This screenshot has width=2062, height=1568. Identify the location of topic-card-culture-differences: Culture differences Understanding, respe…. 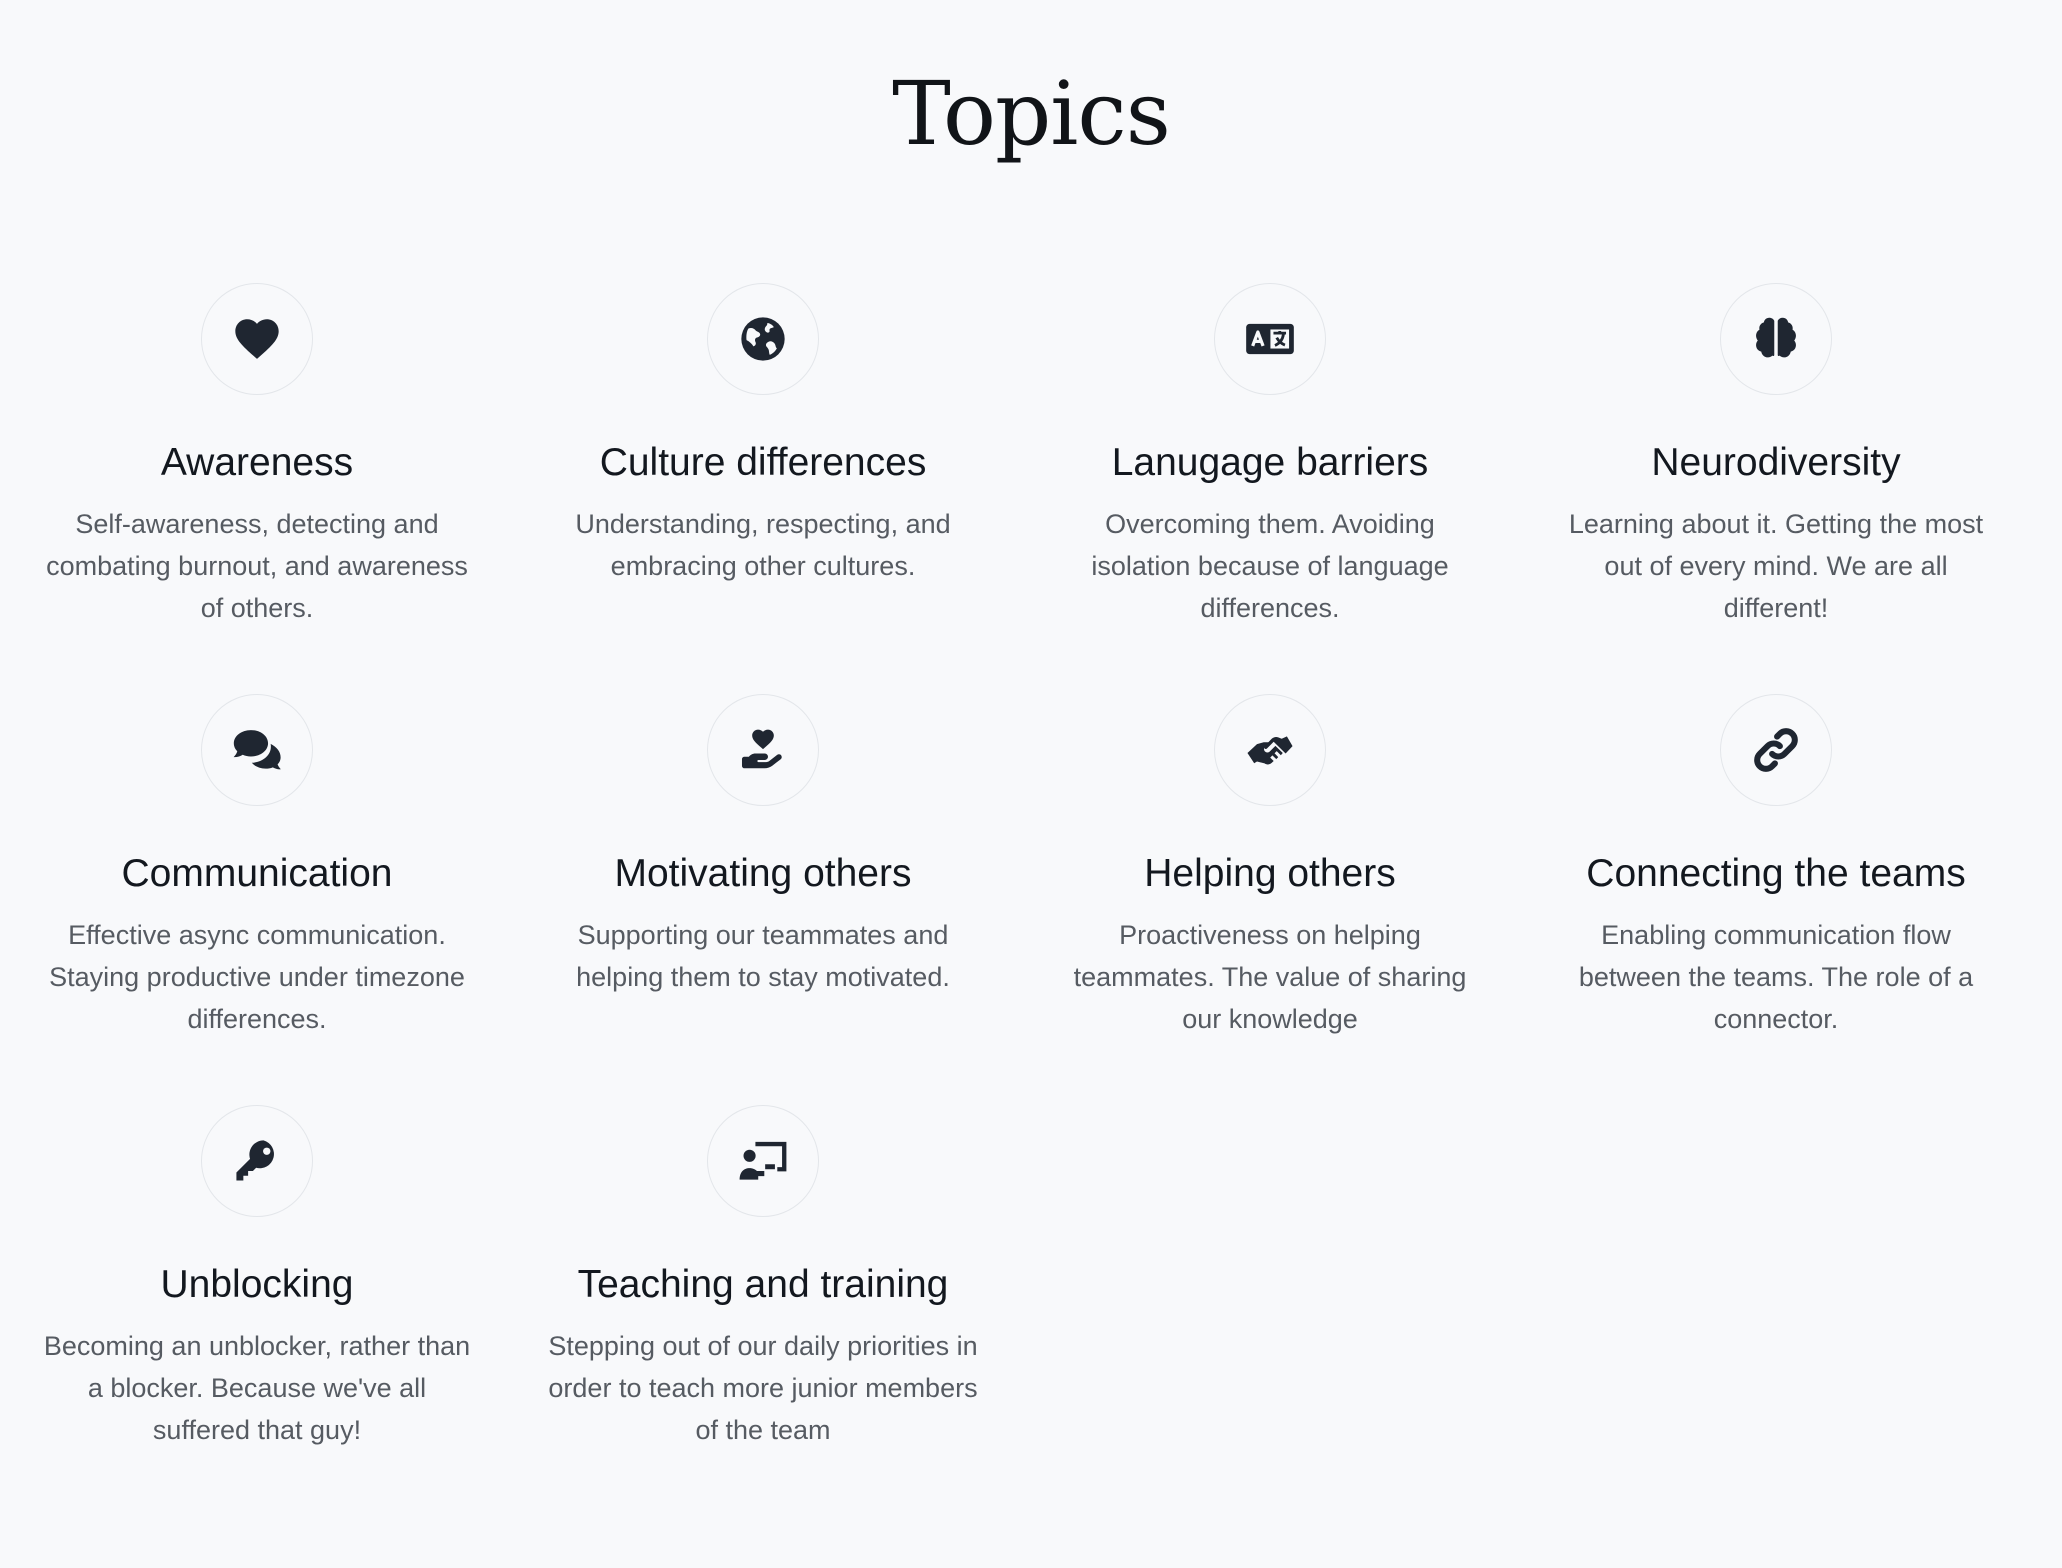
(763, 435).